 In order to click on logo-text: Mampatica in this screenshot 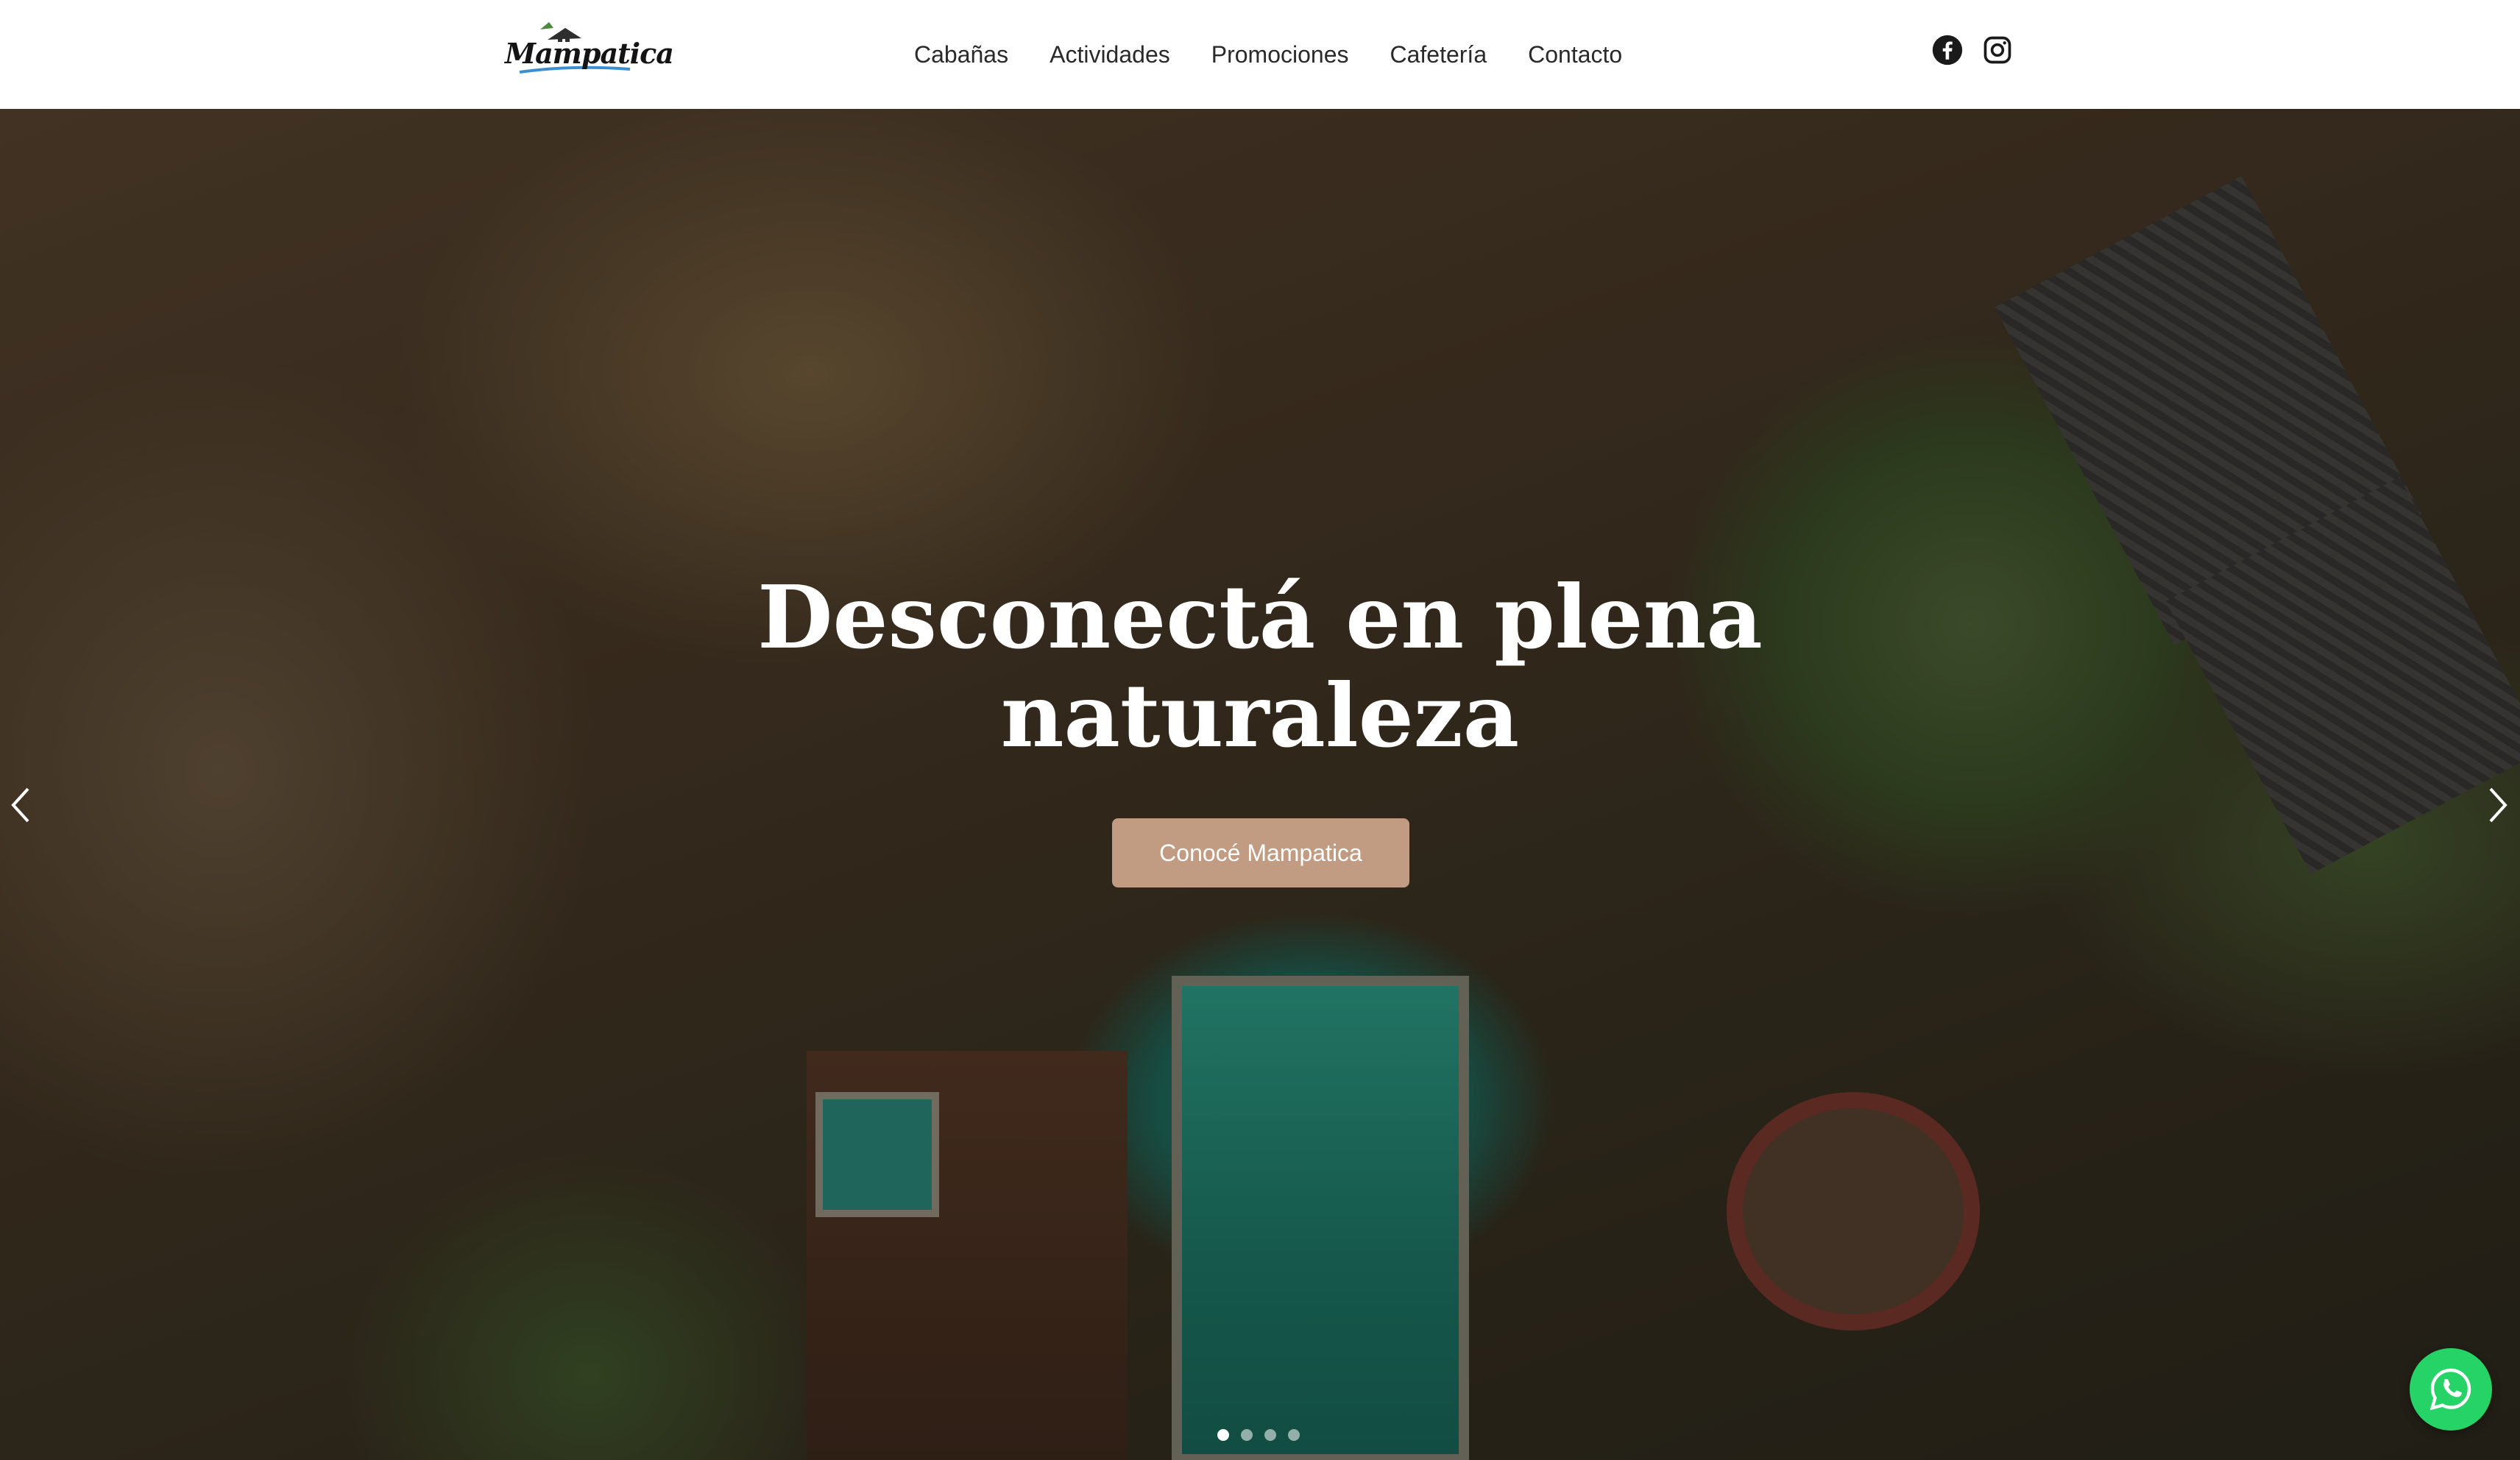, I will do `click(590, 53)`.